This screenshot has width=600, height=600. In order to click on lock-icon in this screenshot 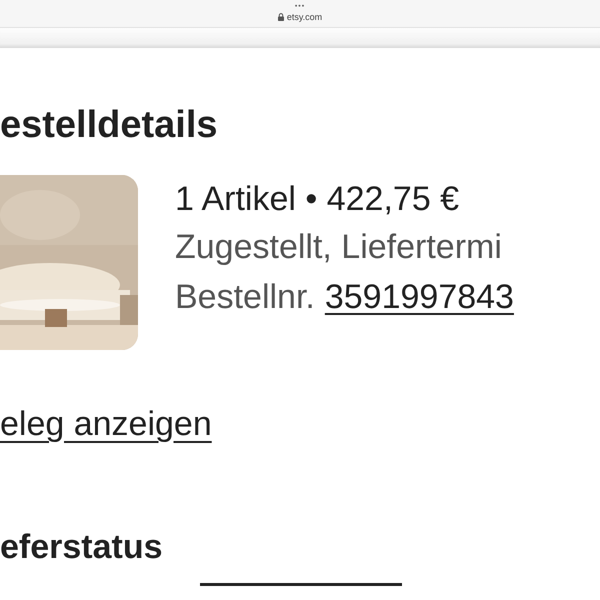, I will do `click(281, 17)`.